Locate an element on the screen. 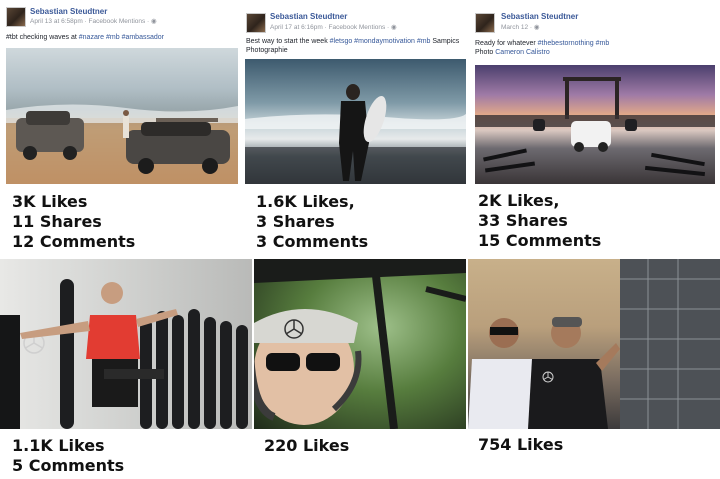 This screenshot has height=479, width=720. photo-credit-link: Cameron Calistro is located at coordinates (522, 52).